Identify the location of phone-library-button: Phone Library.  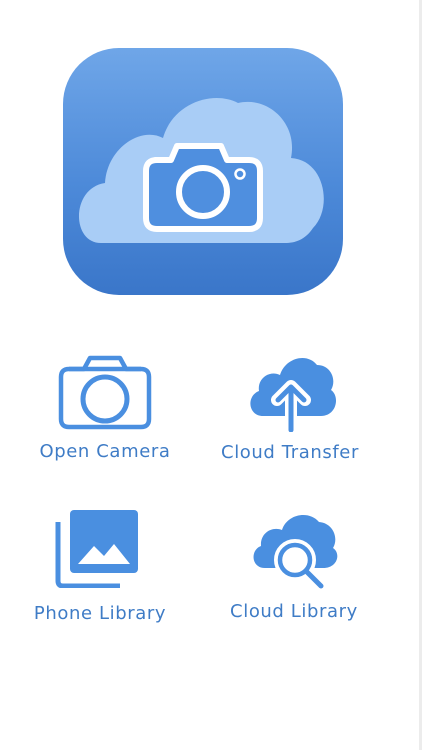
(100, 567).